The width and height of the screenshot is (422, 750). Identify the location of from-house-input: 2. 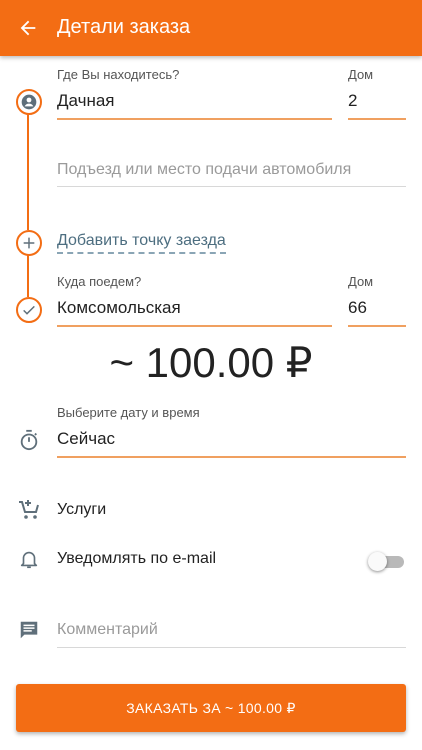
(352, 101).